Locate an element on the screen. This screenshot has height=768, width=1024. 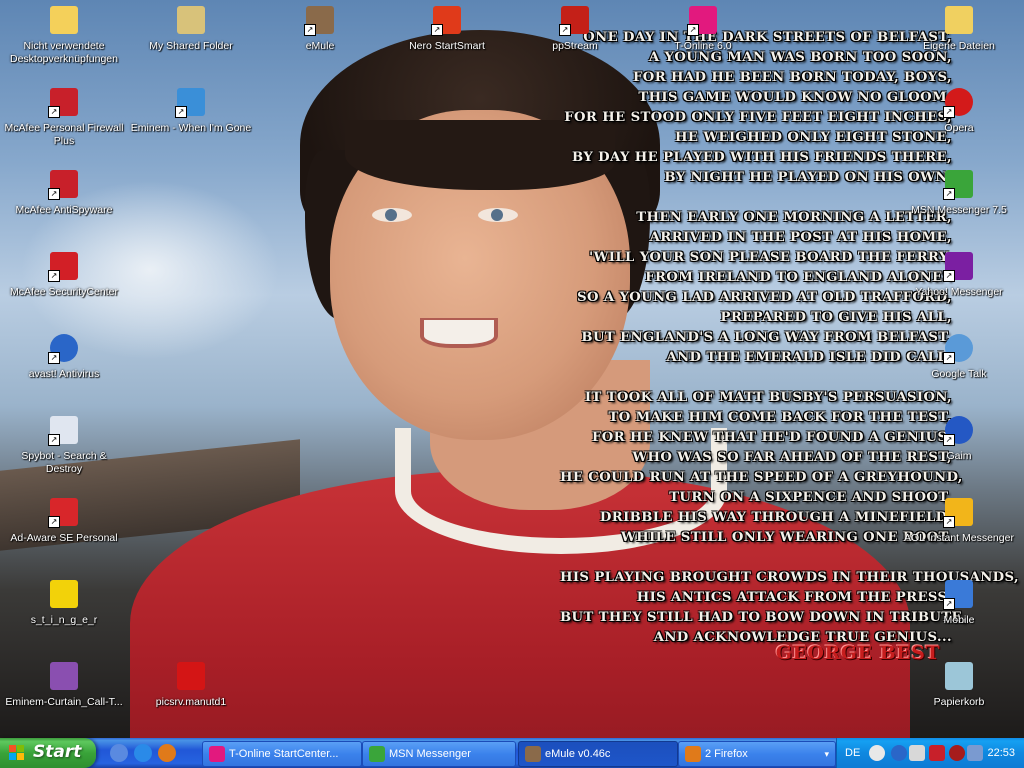
nero-flame-icon: ↗ is located at coordinates (447, 20).